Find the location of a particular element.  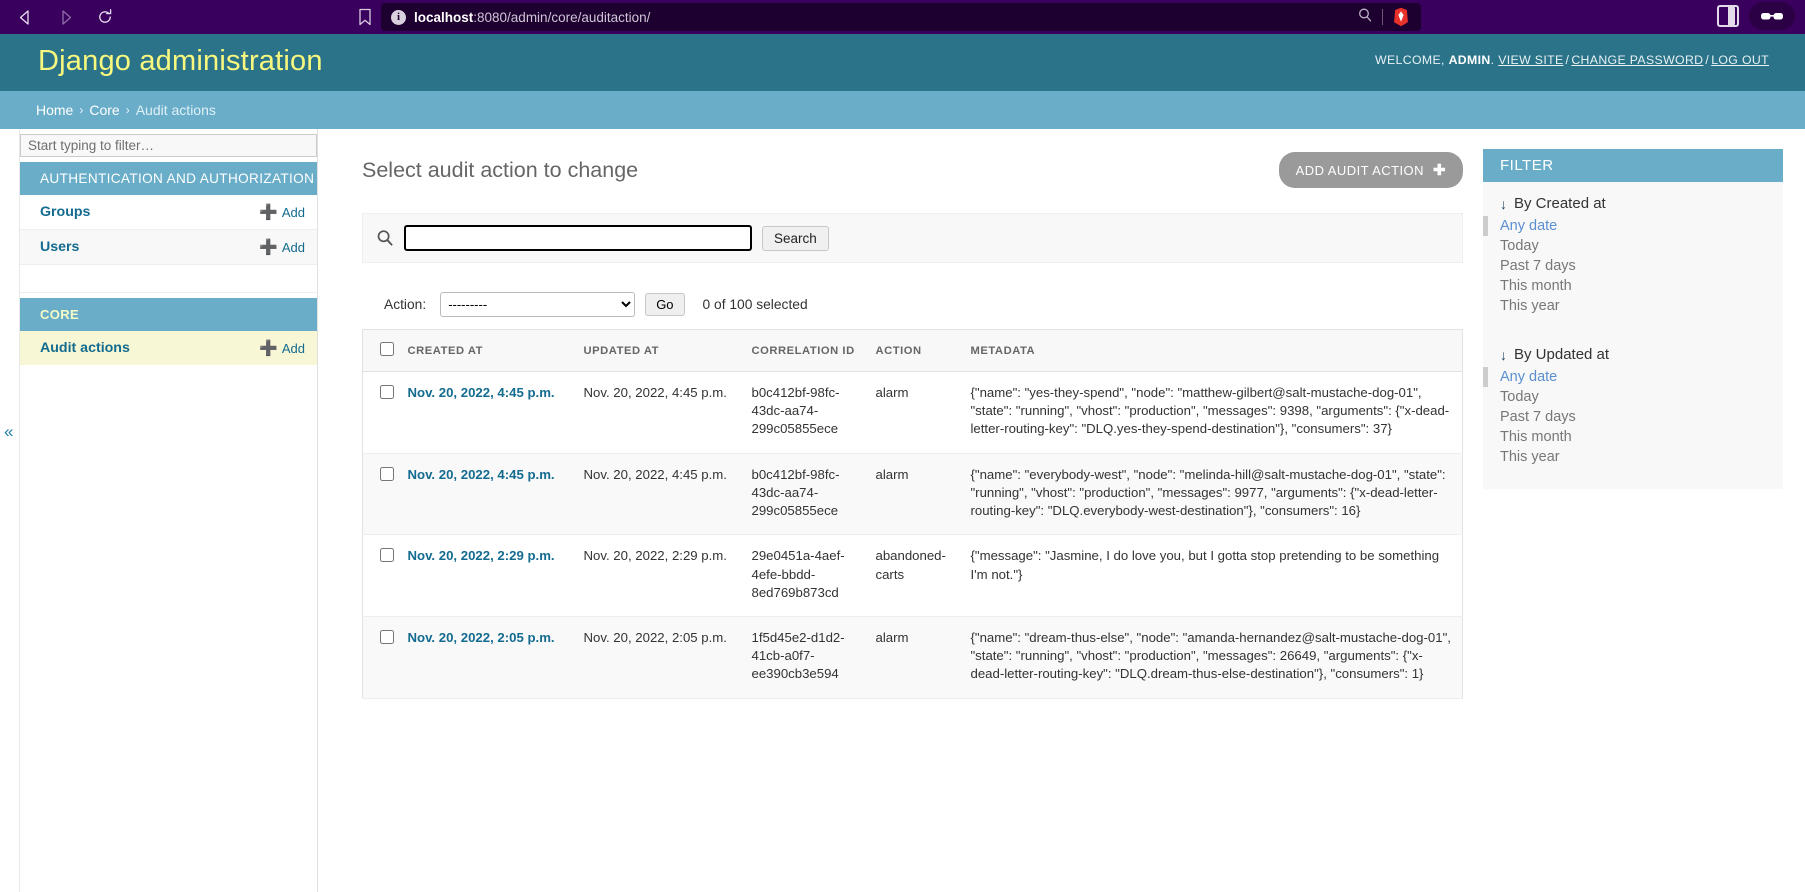

search-input is located at coordinates (578, 238).